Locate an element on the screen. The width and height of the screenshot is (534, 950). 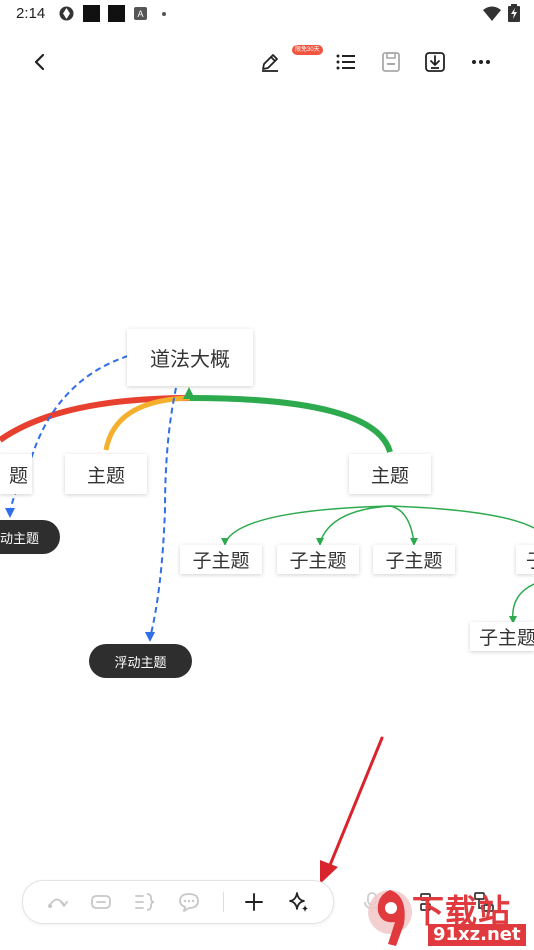
back-button is located at coordinates (40, 62).